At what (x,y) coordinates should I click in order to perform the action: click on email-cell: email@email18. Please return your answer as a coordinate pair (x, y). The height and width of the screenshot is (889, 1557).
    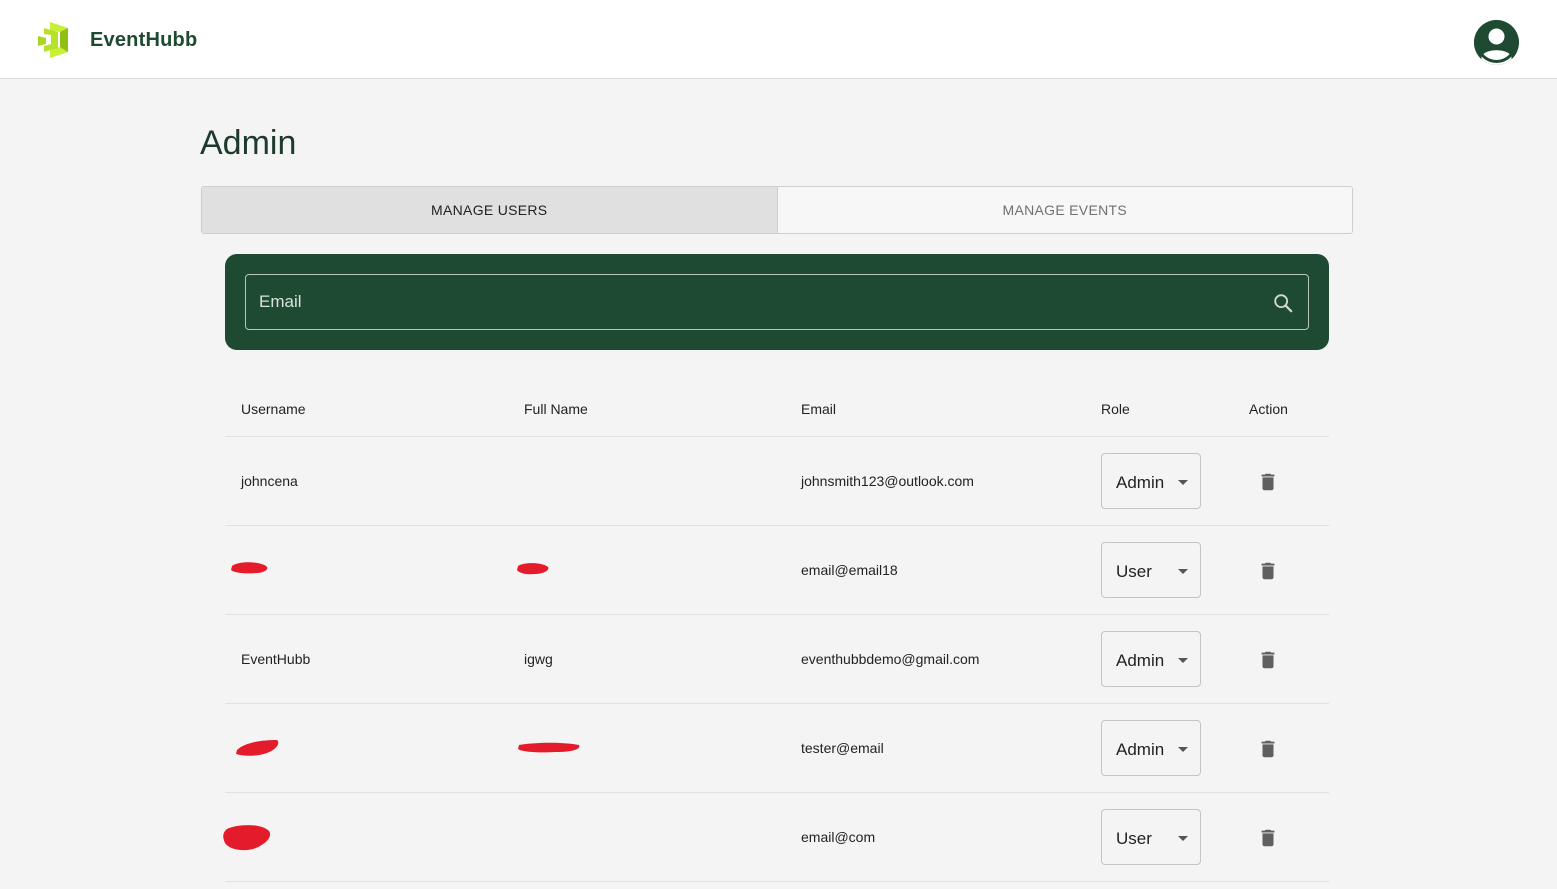
    Looking at the image, I should click on (849, 570).